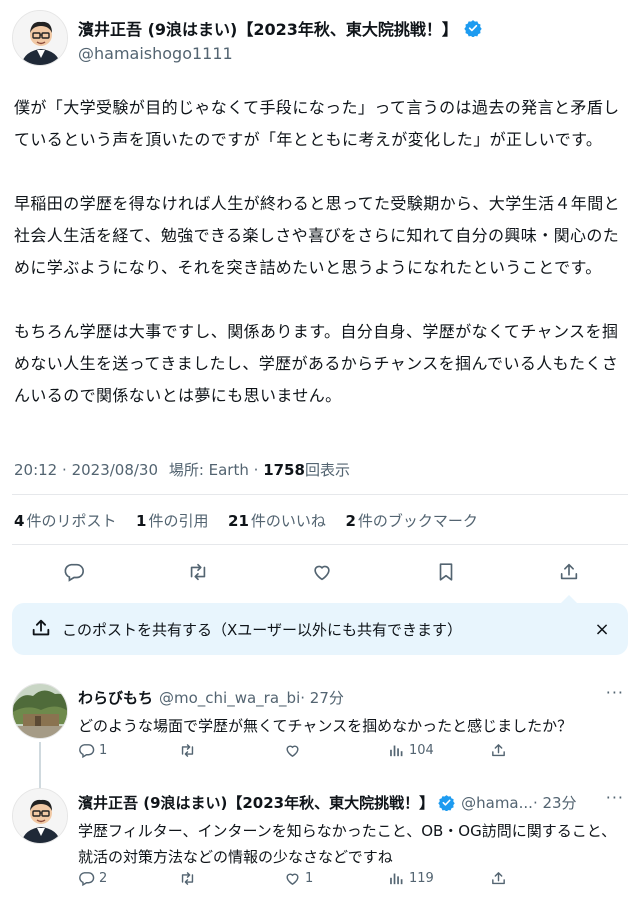 This screenshot has height=900, width=640. I want to click on tweet-meta: 20:12 · 2023/08/30 場所: Earth · 1758回表示, so click(182, 469).